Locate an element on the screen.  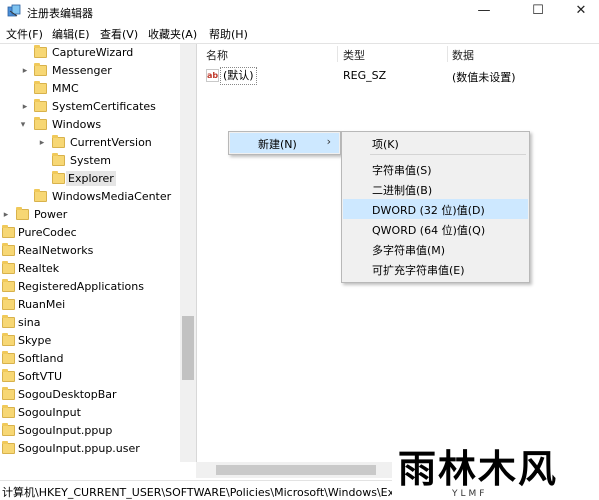
menu-item-label: QWORD (64 位)值(Q) is located at coordinates (429, 230).